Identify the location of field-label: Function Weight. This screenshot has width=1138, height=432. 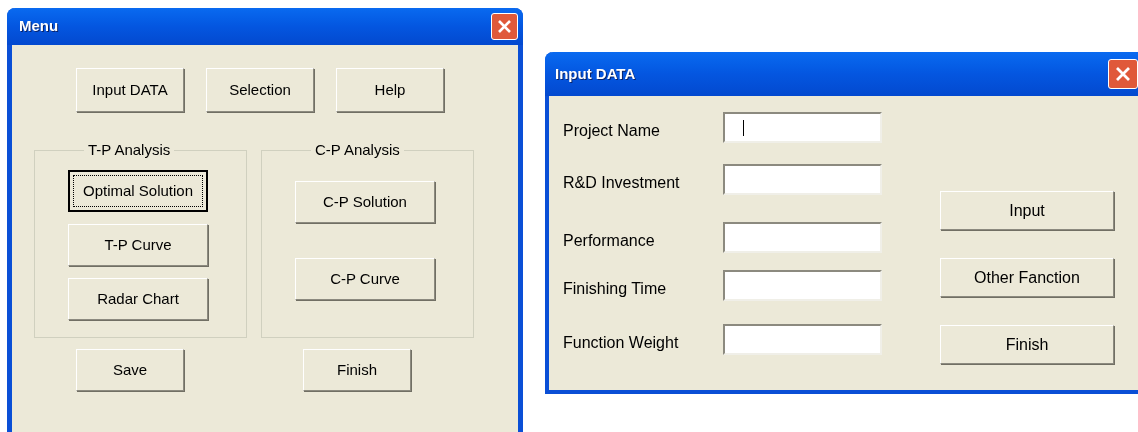
(621, 342).